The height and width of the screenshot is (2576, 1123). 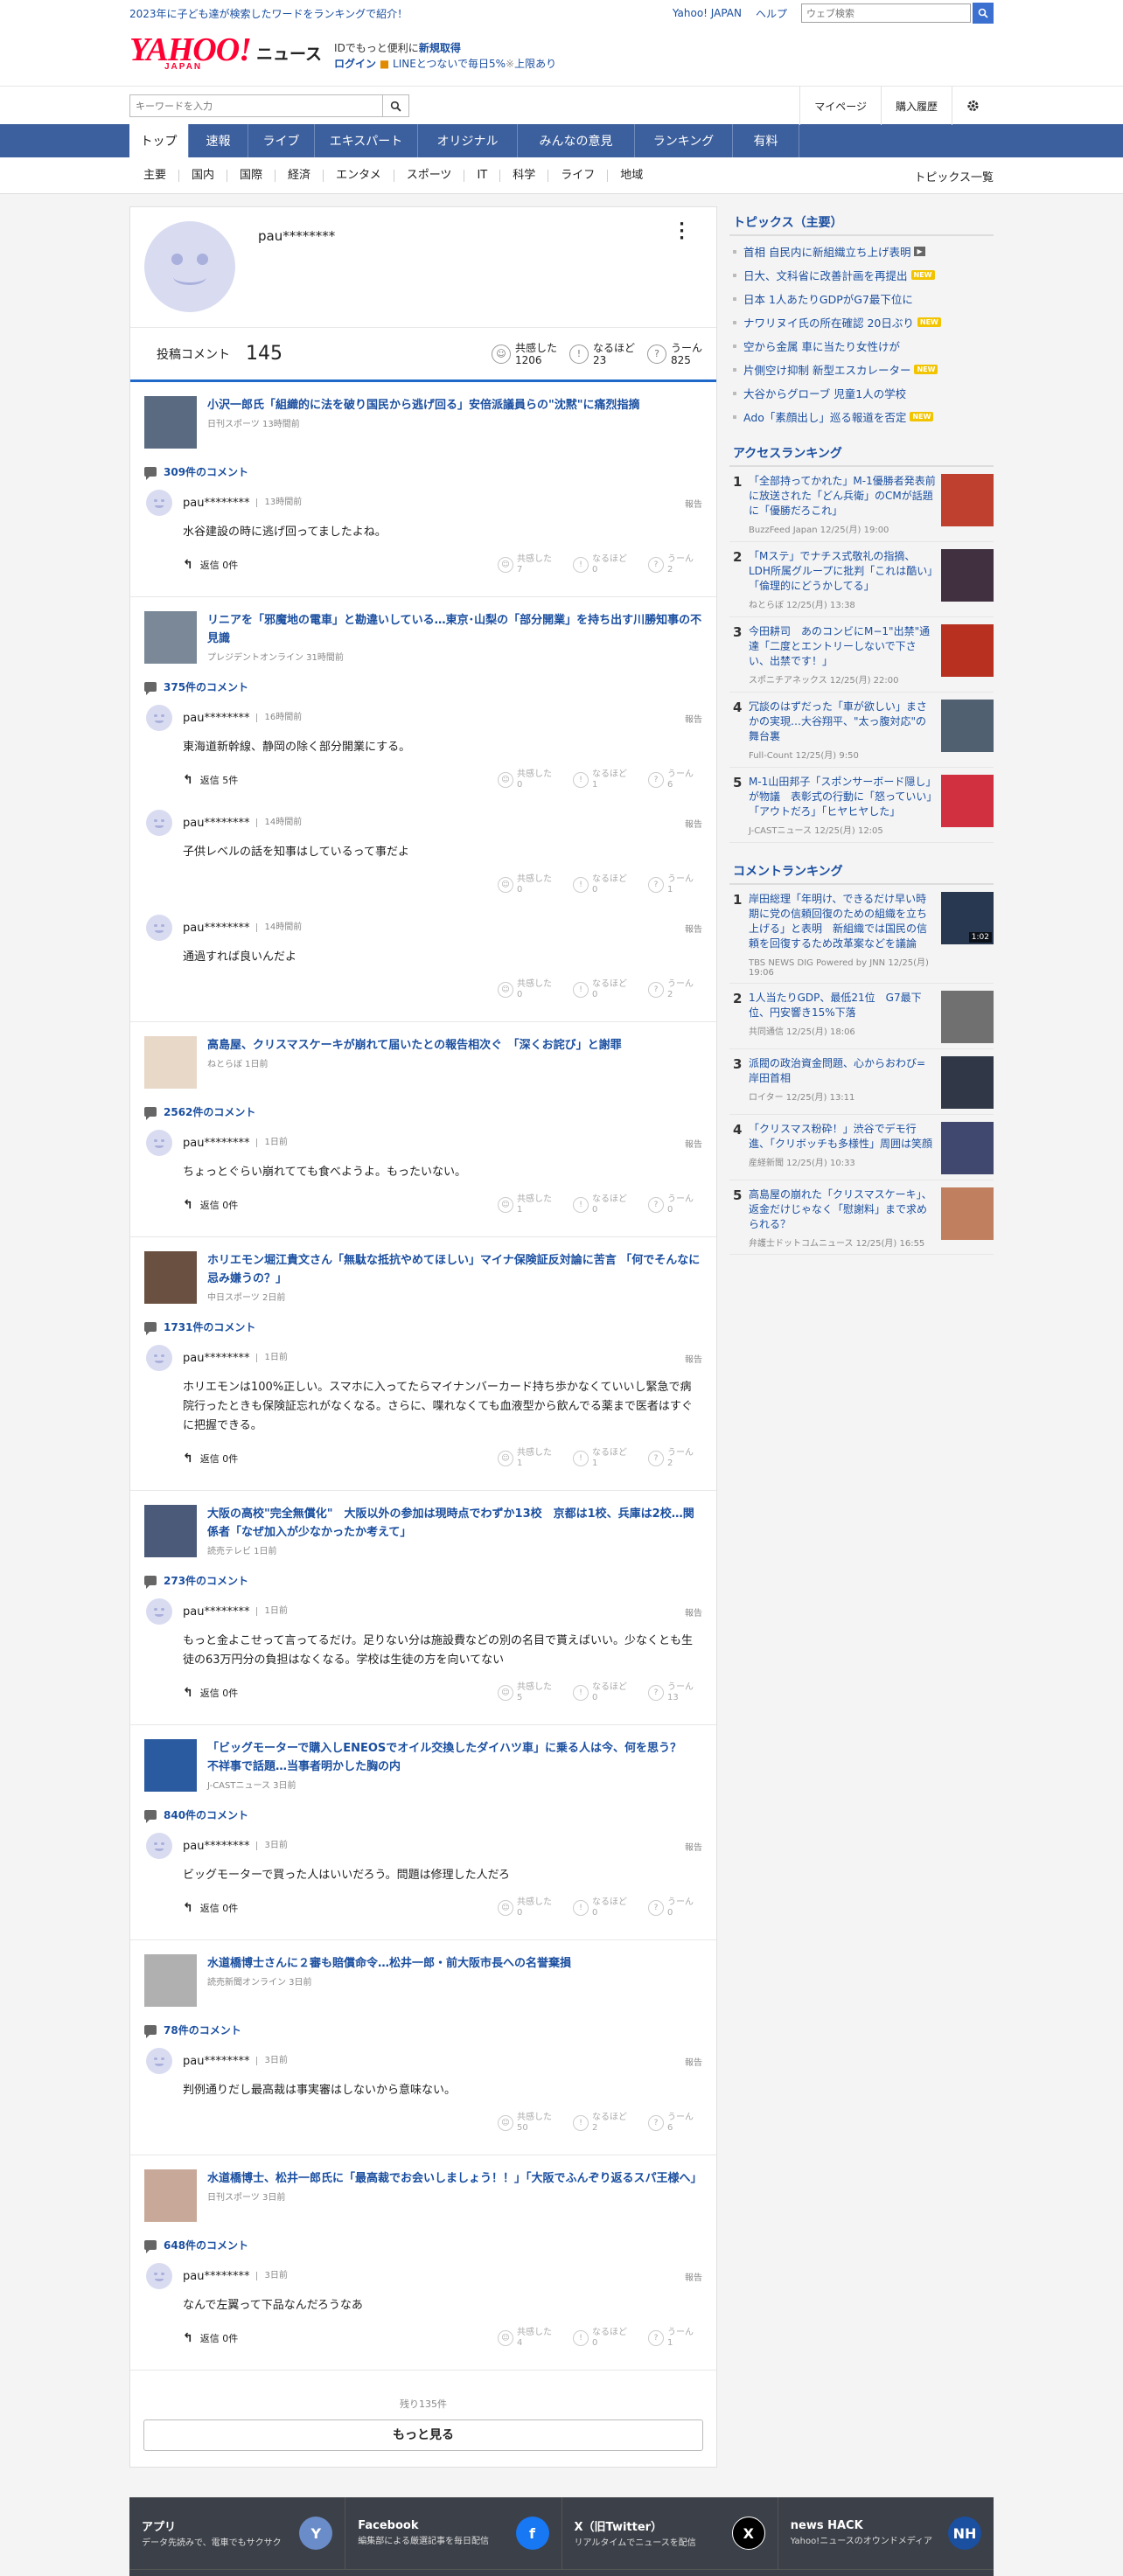 What do you see at coordinates (520, 564) in the screenshot?
I see `empathy-reaction: ☺ 共感した 7` at bounding box center [520, 564].